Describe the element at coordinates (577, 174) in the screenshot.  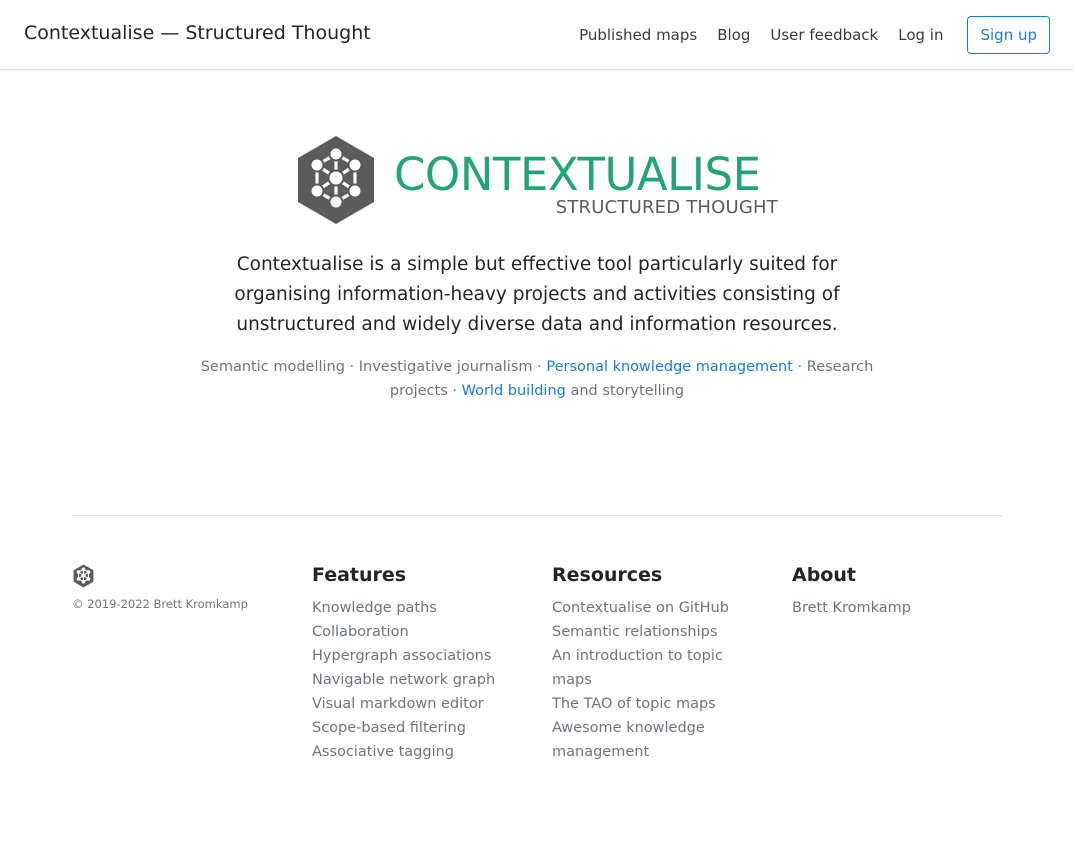
I see `logo-wordmark: CONTEXTUALISE` at that location.